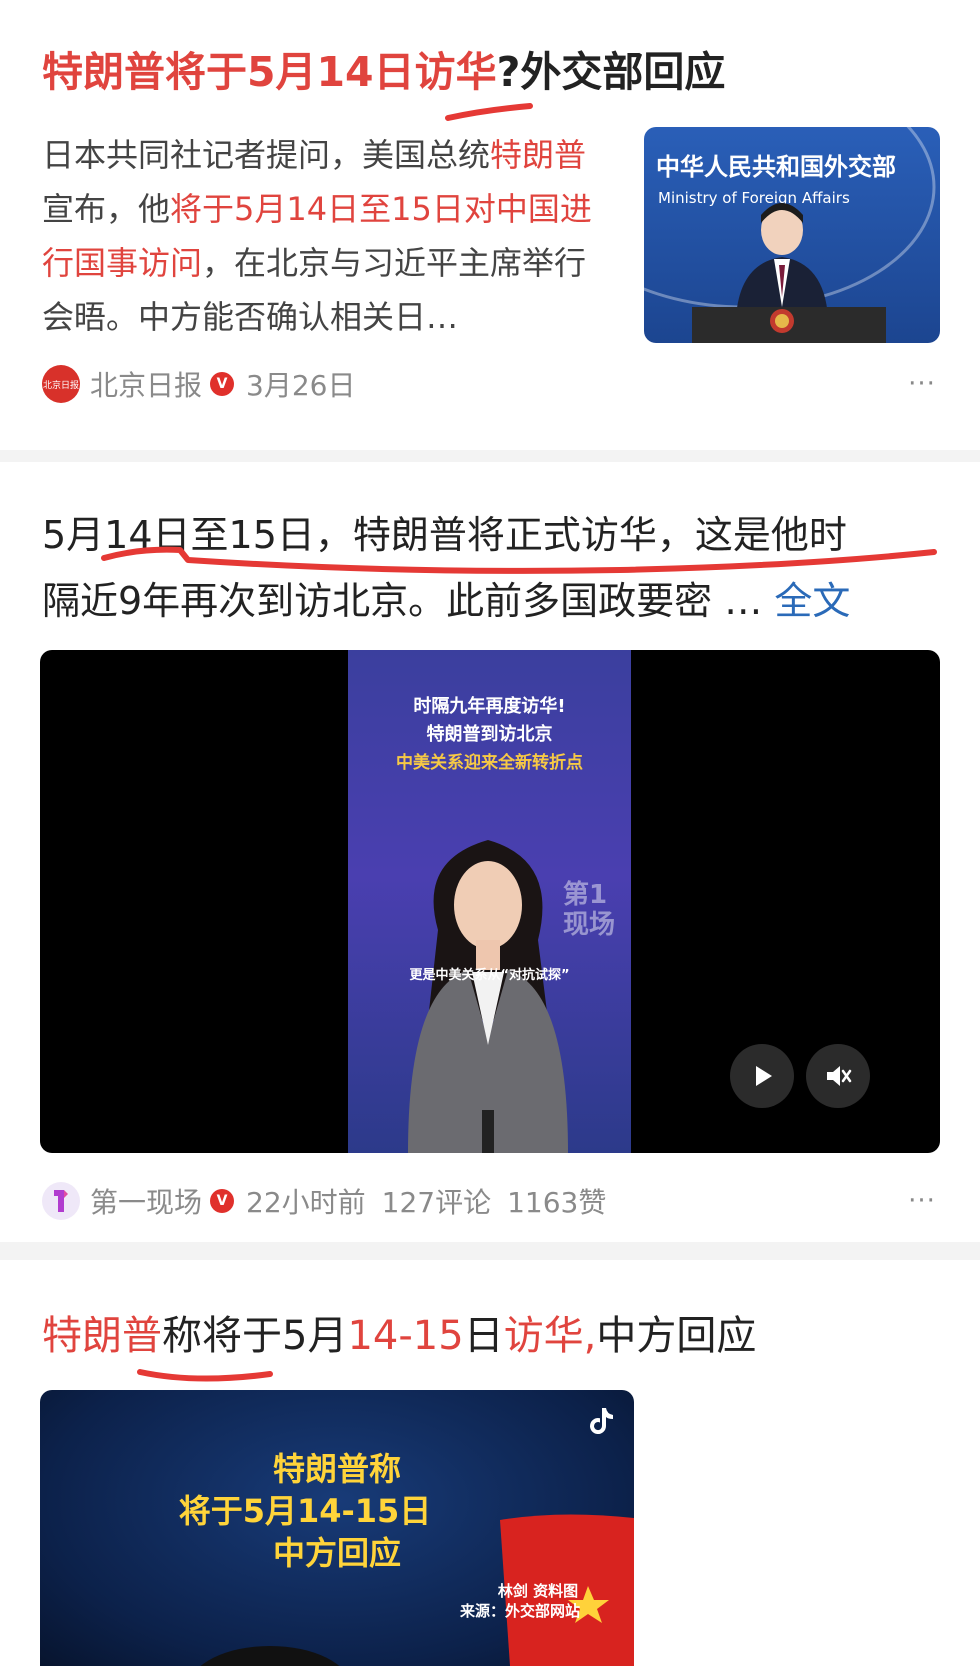 This screenshot has width=980, height=1666. I want to click on publish-date: 3月26日, so click(301, 385).